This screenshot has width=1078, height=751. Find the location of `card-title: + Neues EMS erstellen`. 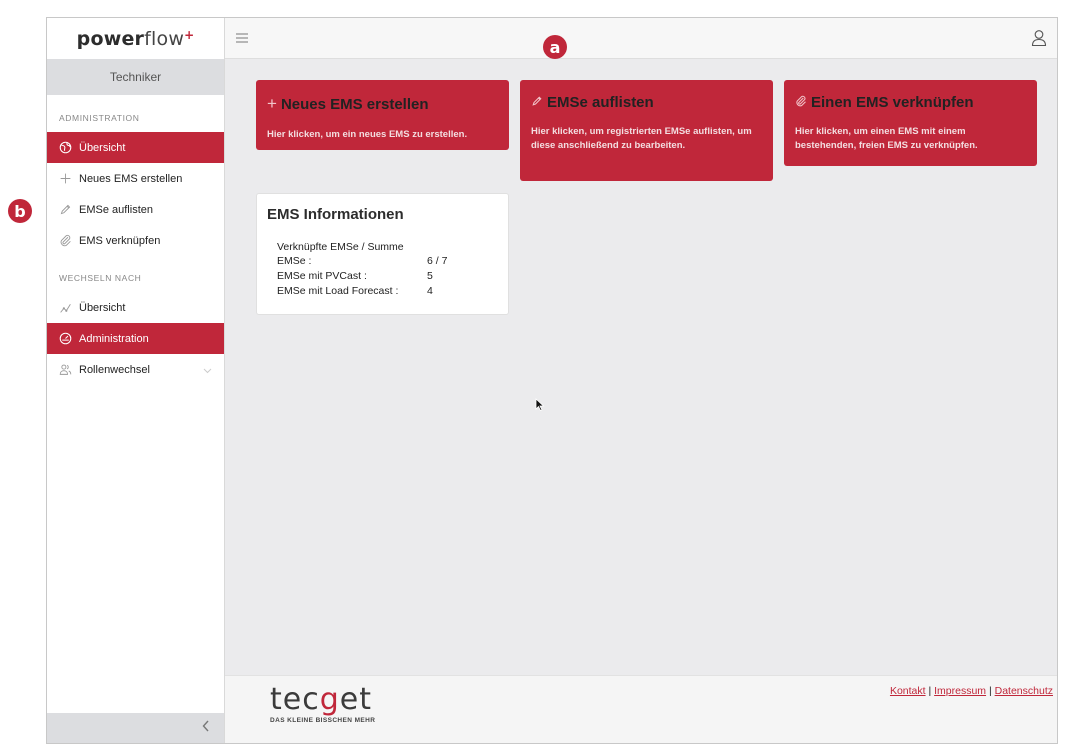

card-title: + Neues EMS erstellen is located at coordinates (382, 104).